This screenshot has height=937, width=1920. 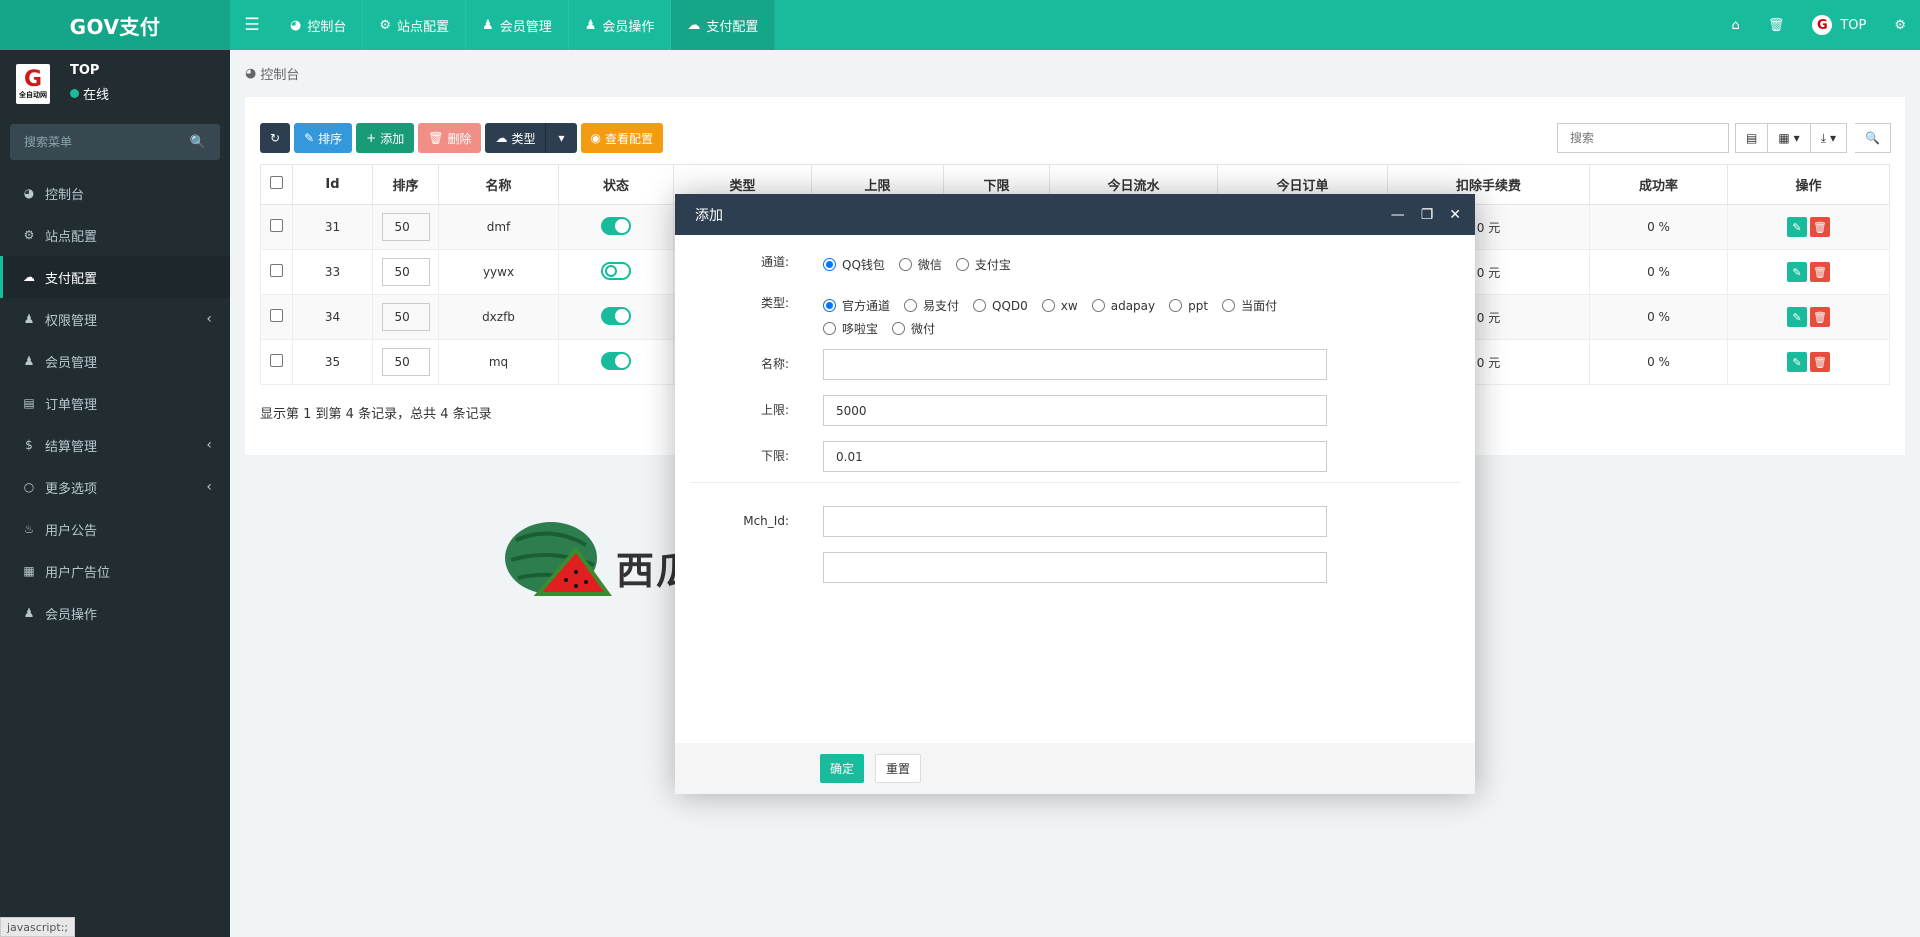 I want to click on name-input, so click(x=1075, y=364).